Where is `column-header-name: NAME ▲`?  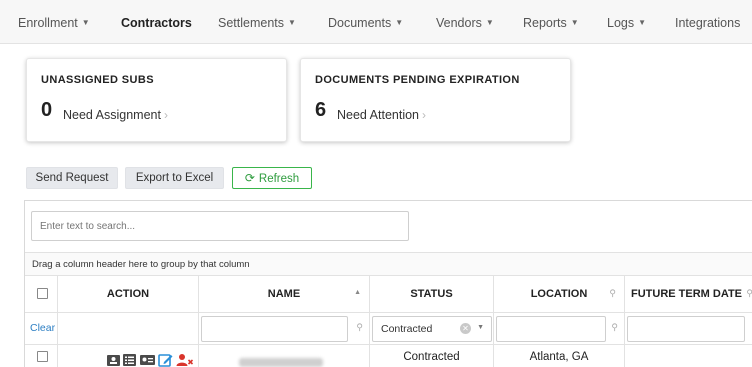
column-header-name: NAME ▲ is located at coordinates (284, 294).